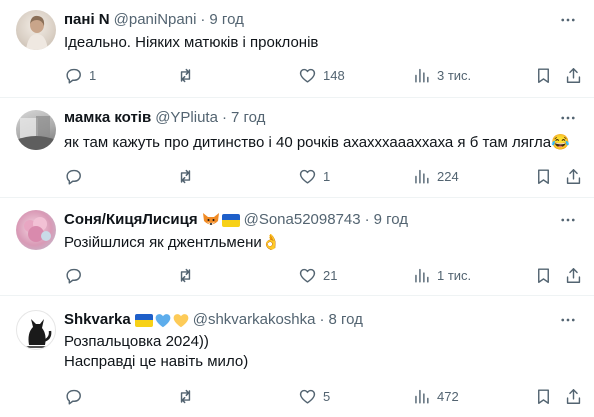 The image size is (594, 417). I want to click on views-button: 472, so click(435, 396).